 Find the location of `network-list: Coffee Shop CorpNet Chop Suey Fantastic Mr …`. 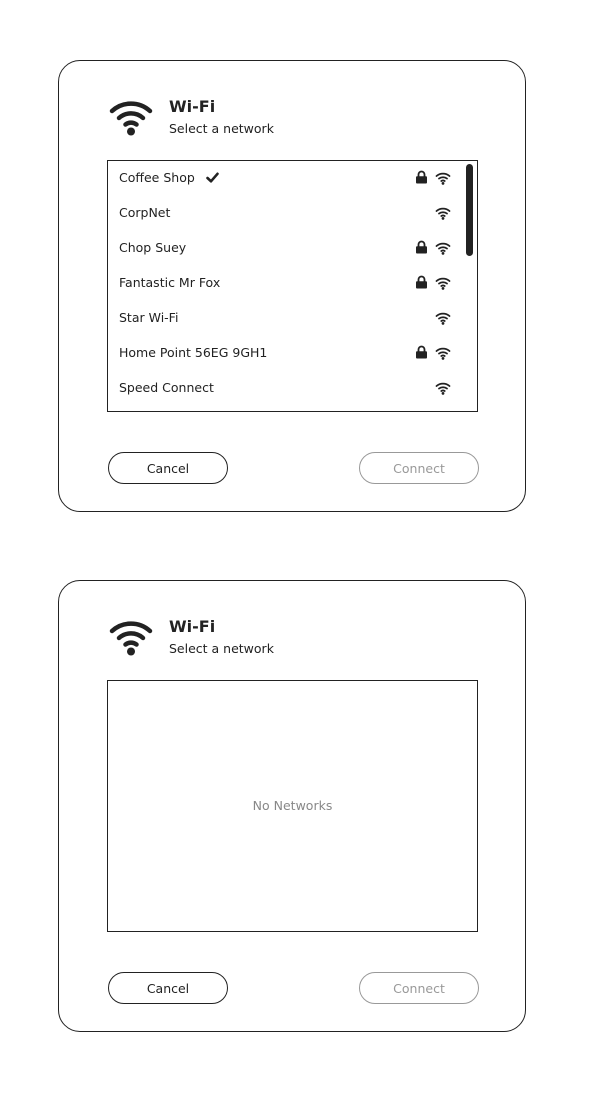

network-list: Coffee Shop CorpNet Chop Suey Fantastic Mr … is located at coordinates (292, 286).